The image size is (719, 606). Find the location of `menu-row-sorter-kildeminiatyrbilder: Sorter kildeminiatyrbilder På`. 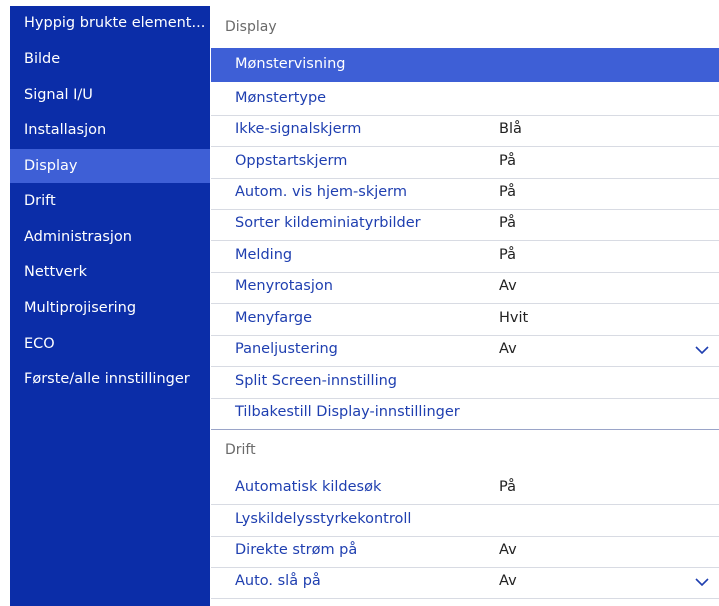

menu-row-sorter-kildeminiatyrbilder: Sorter kildeminiatyrbilder På is located at coordinates (465, 224).